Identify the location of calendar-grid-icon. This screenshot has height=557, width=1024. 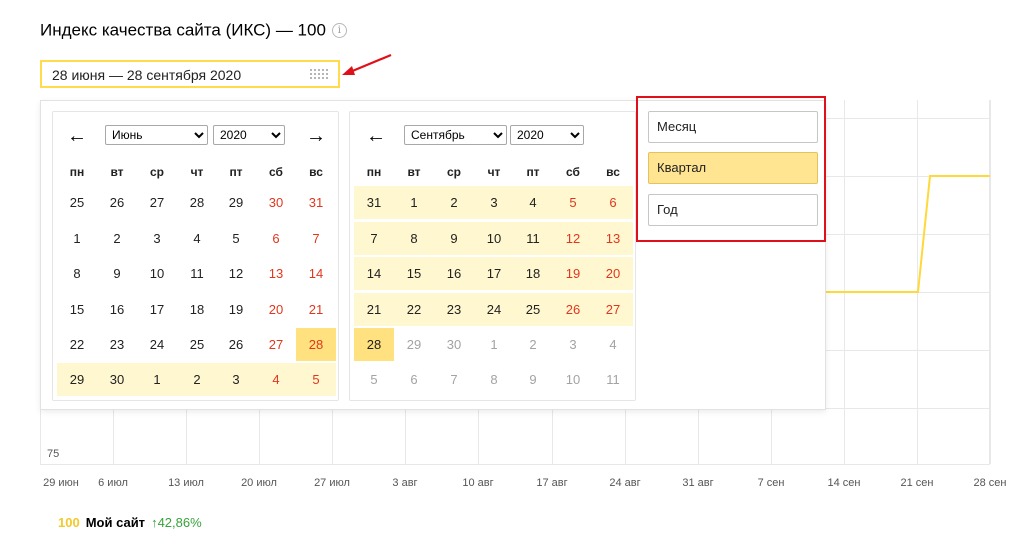
(319, 75).